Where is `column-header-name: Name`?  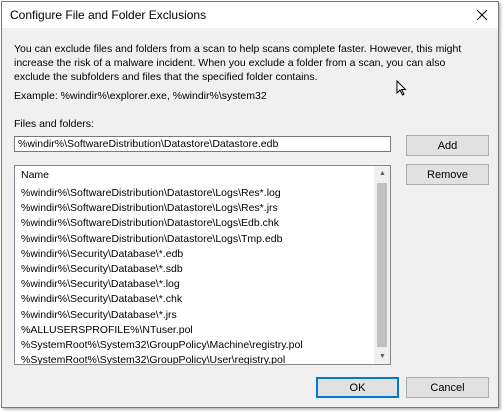
column-header-name: Name is located at coordinates (35, 175).